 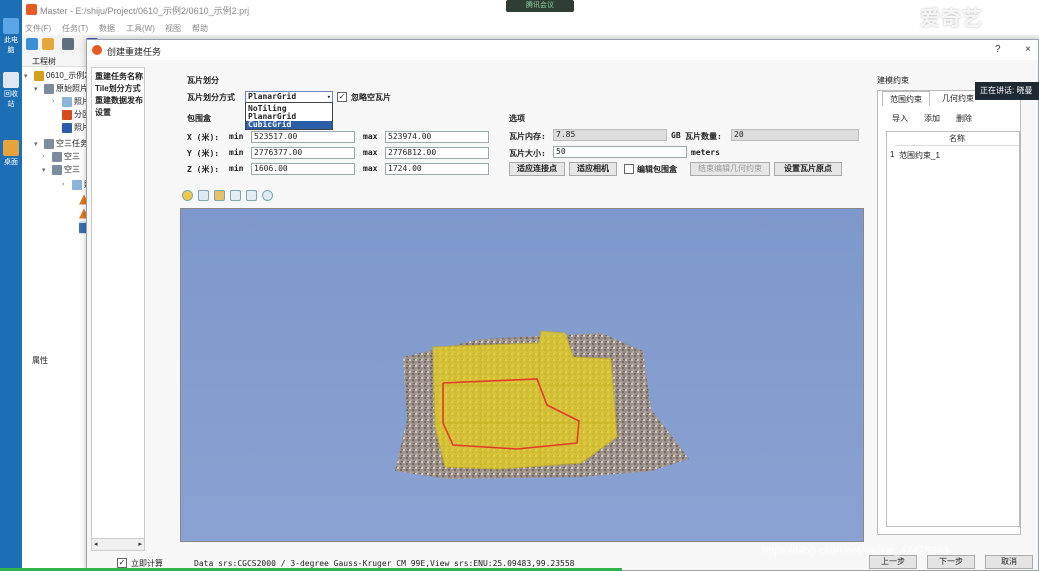 I want to click on menu-data: 数据, so click(x=107, y=28).